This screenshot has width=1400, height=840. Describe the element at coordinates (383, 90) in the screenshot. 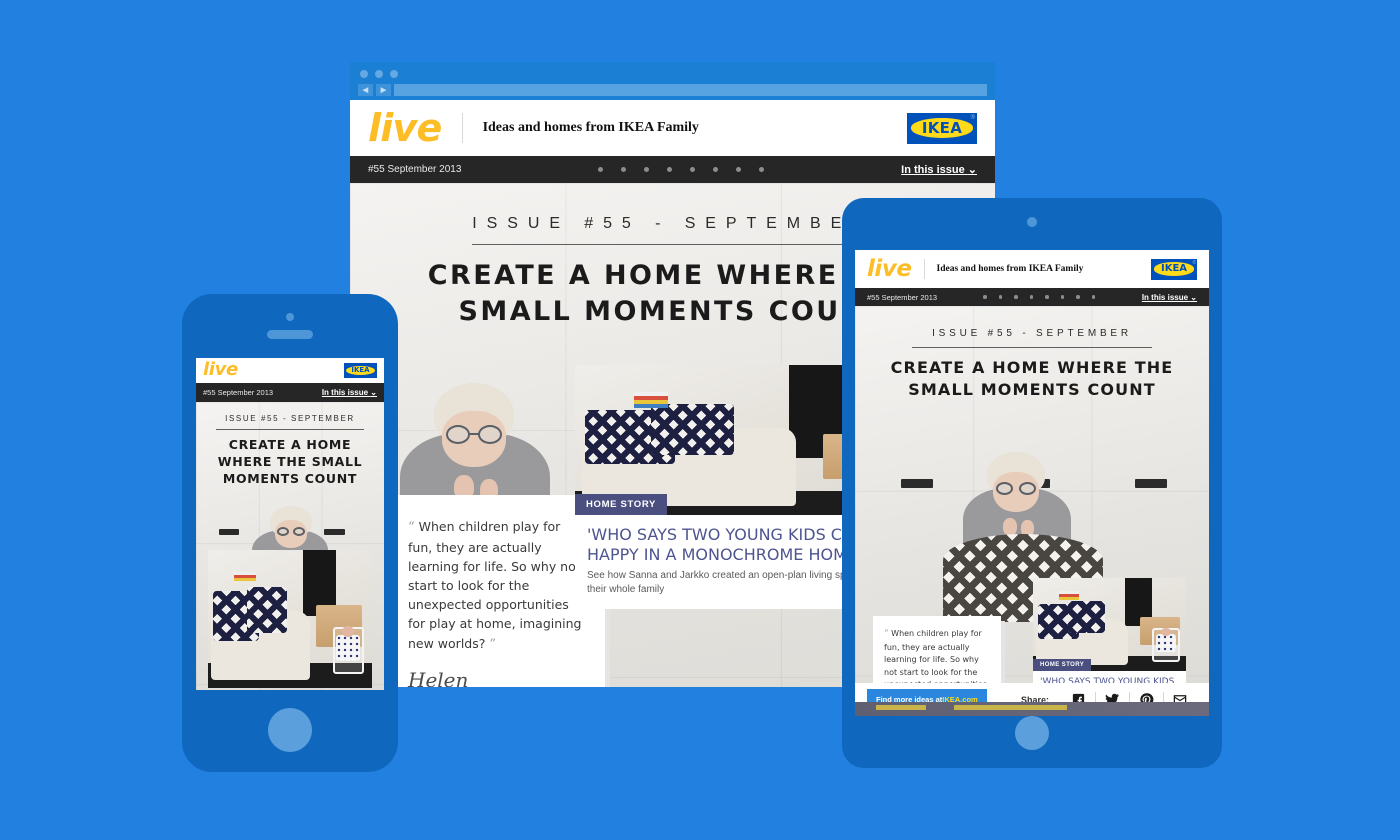

I see `forward-icon: ▶` at that location.